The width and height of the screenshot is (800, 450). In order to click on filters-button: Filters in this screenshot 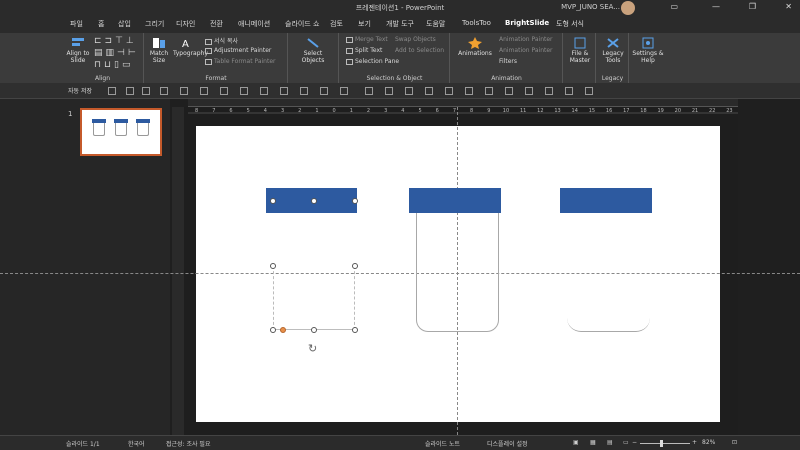, I will do `click(508, 61)`.